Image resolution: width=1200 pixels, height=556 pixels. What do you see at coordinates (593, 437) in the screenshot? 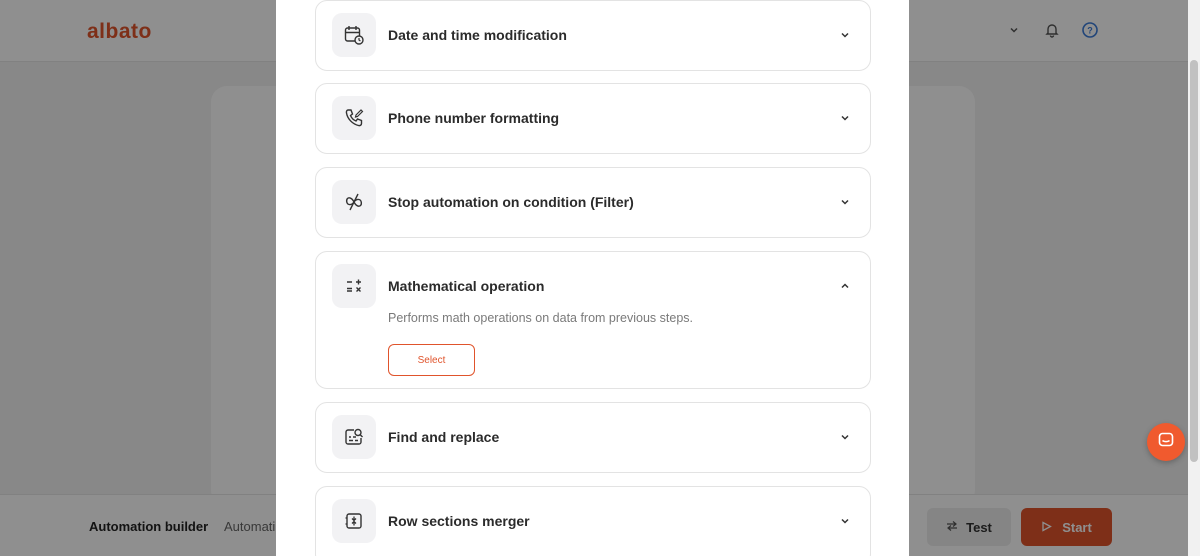
I see `tool-item-find-replace: Find and replace` at bounding box center [593, 437].